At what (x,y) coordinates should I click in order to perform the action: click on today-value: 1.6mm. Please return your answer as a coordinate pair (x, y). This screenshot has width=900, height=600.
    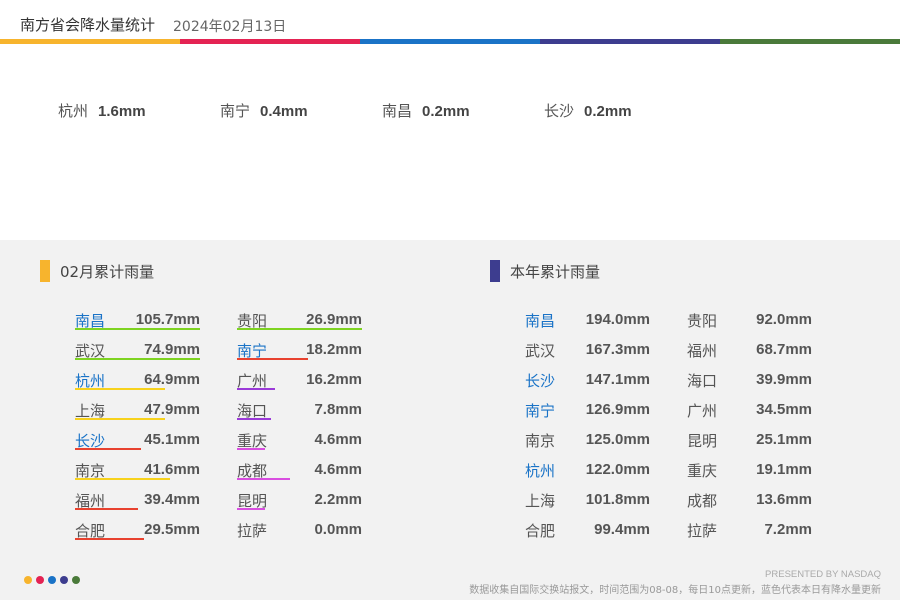
    Looking at the image, I should click on (122, 111).